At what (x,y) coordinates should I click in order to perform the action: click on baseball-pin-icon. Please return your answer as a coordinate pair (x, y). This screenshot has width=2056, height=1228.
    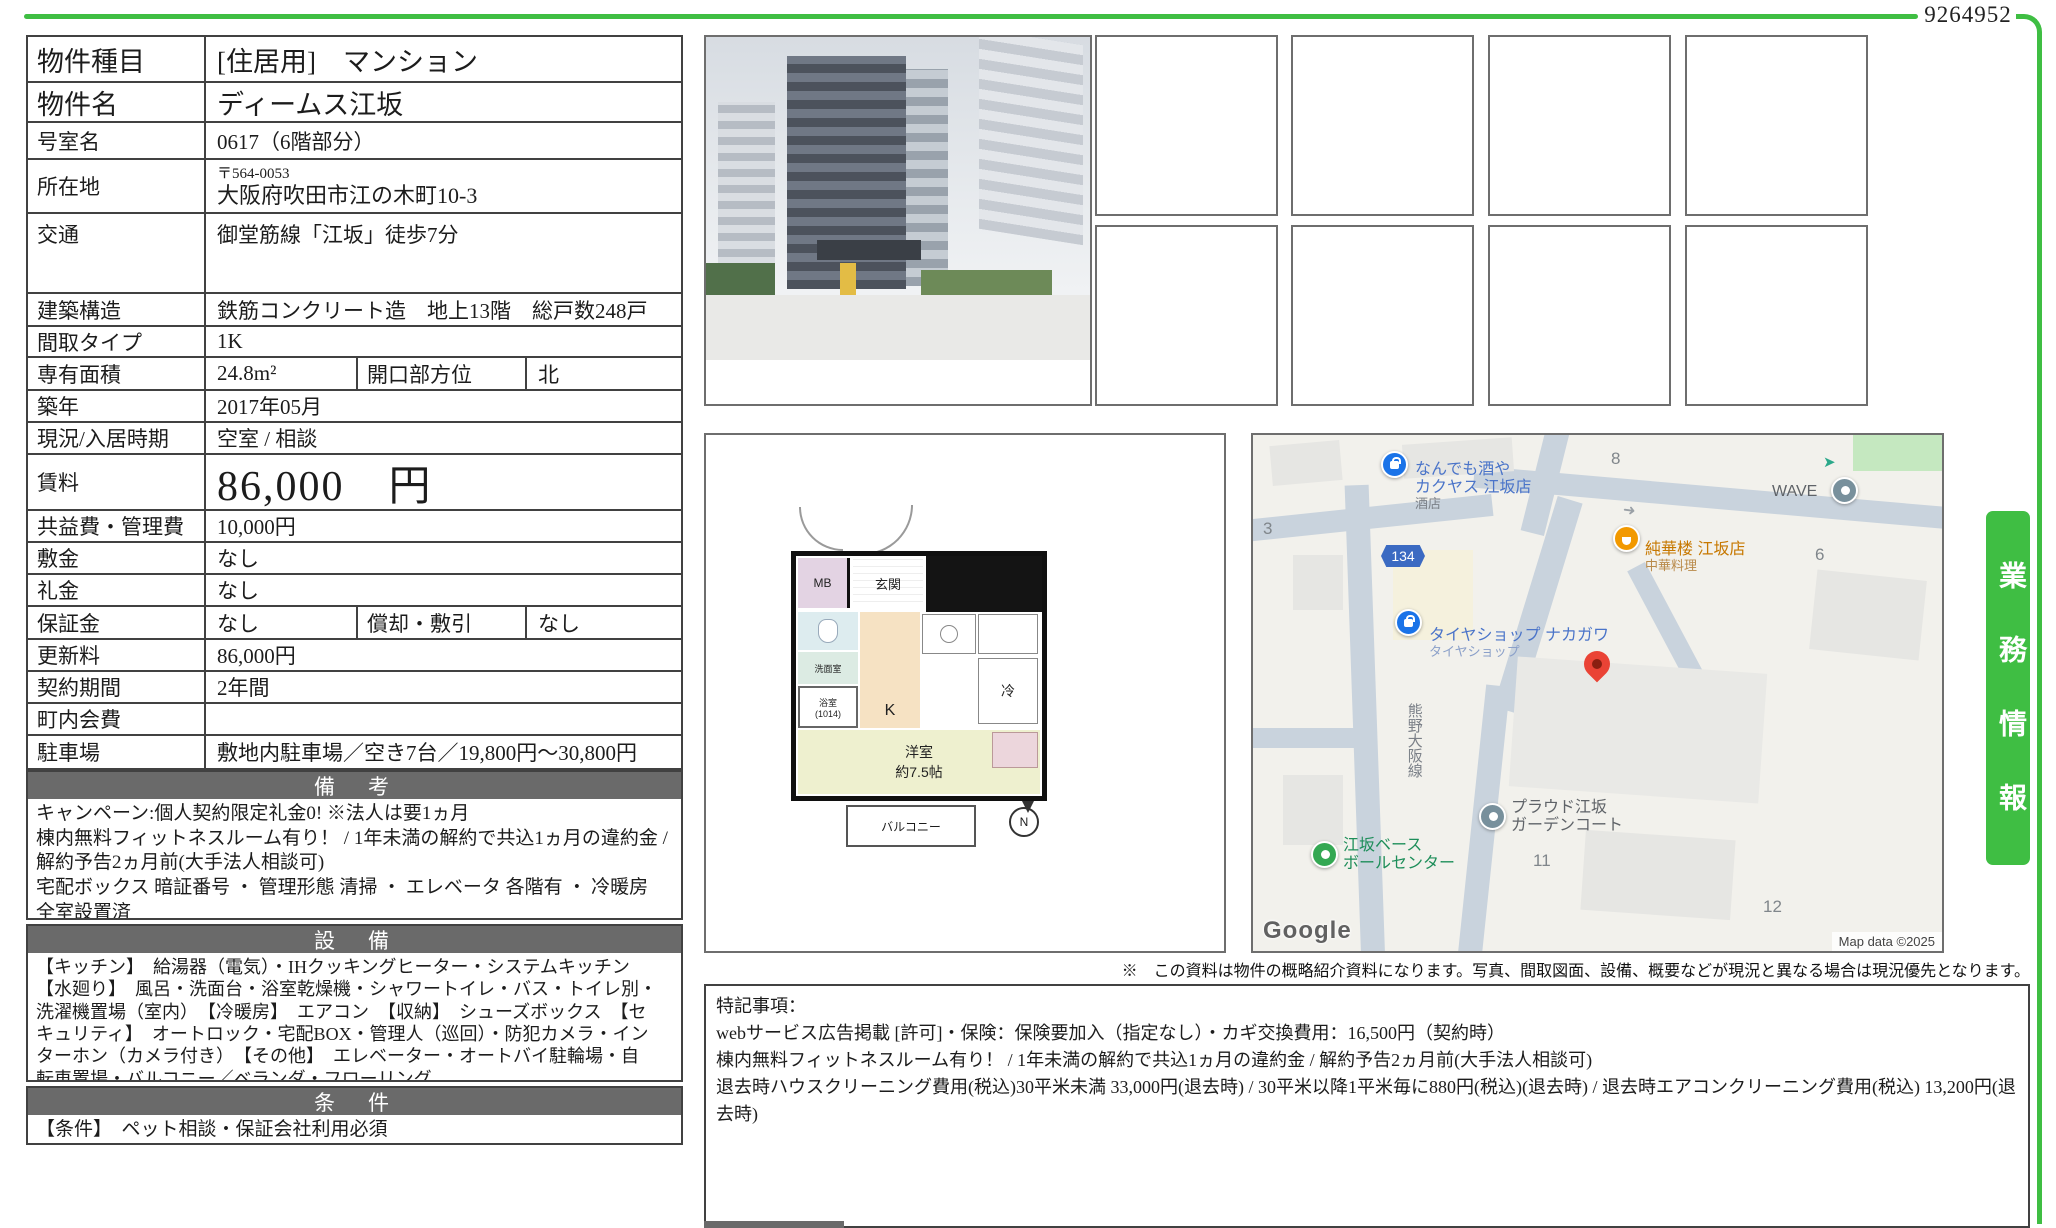
    Looking at the image, I should click on (1324, 854).